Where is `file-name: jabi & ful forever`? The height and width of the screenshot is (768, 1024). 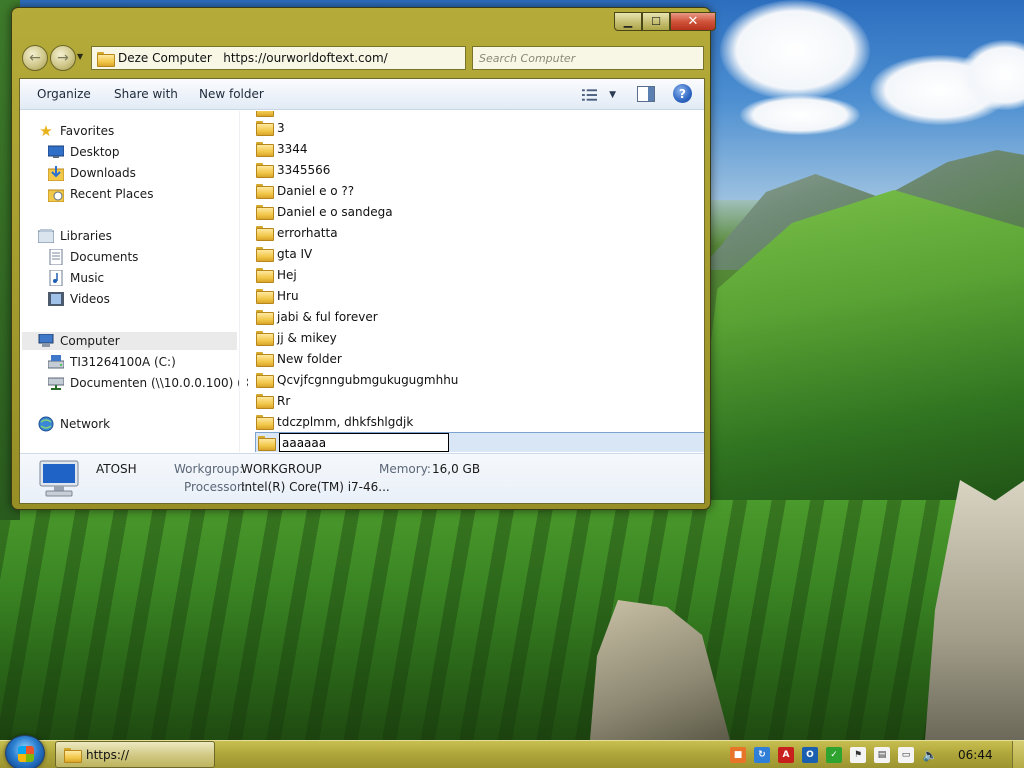 file-name: jabi & ful forever is located at coordinates (327, 317).